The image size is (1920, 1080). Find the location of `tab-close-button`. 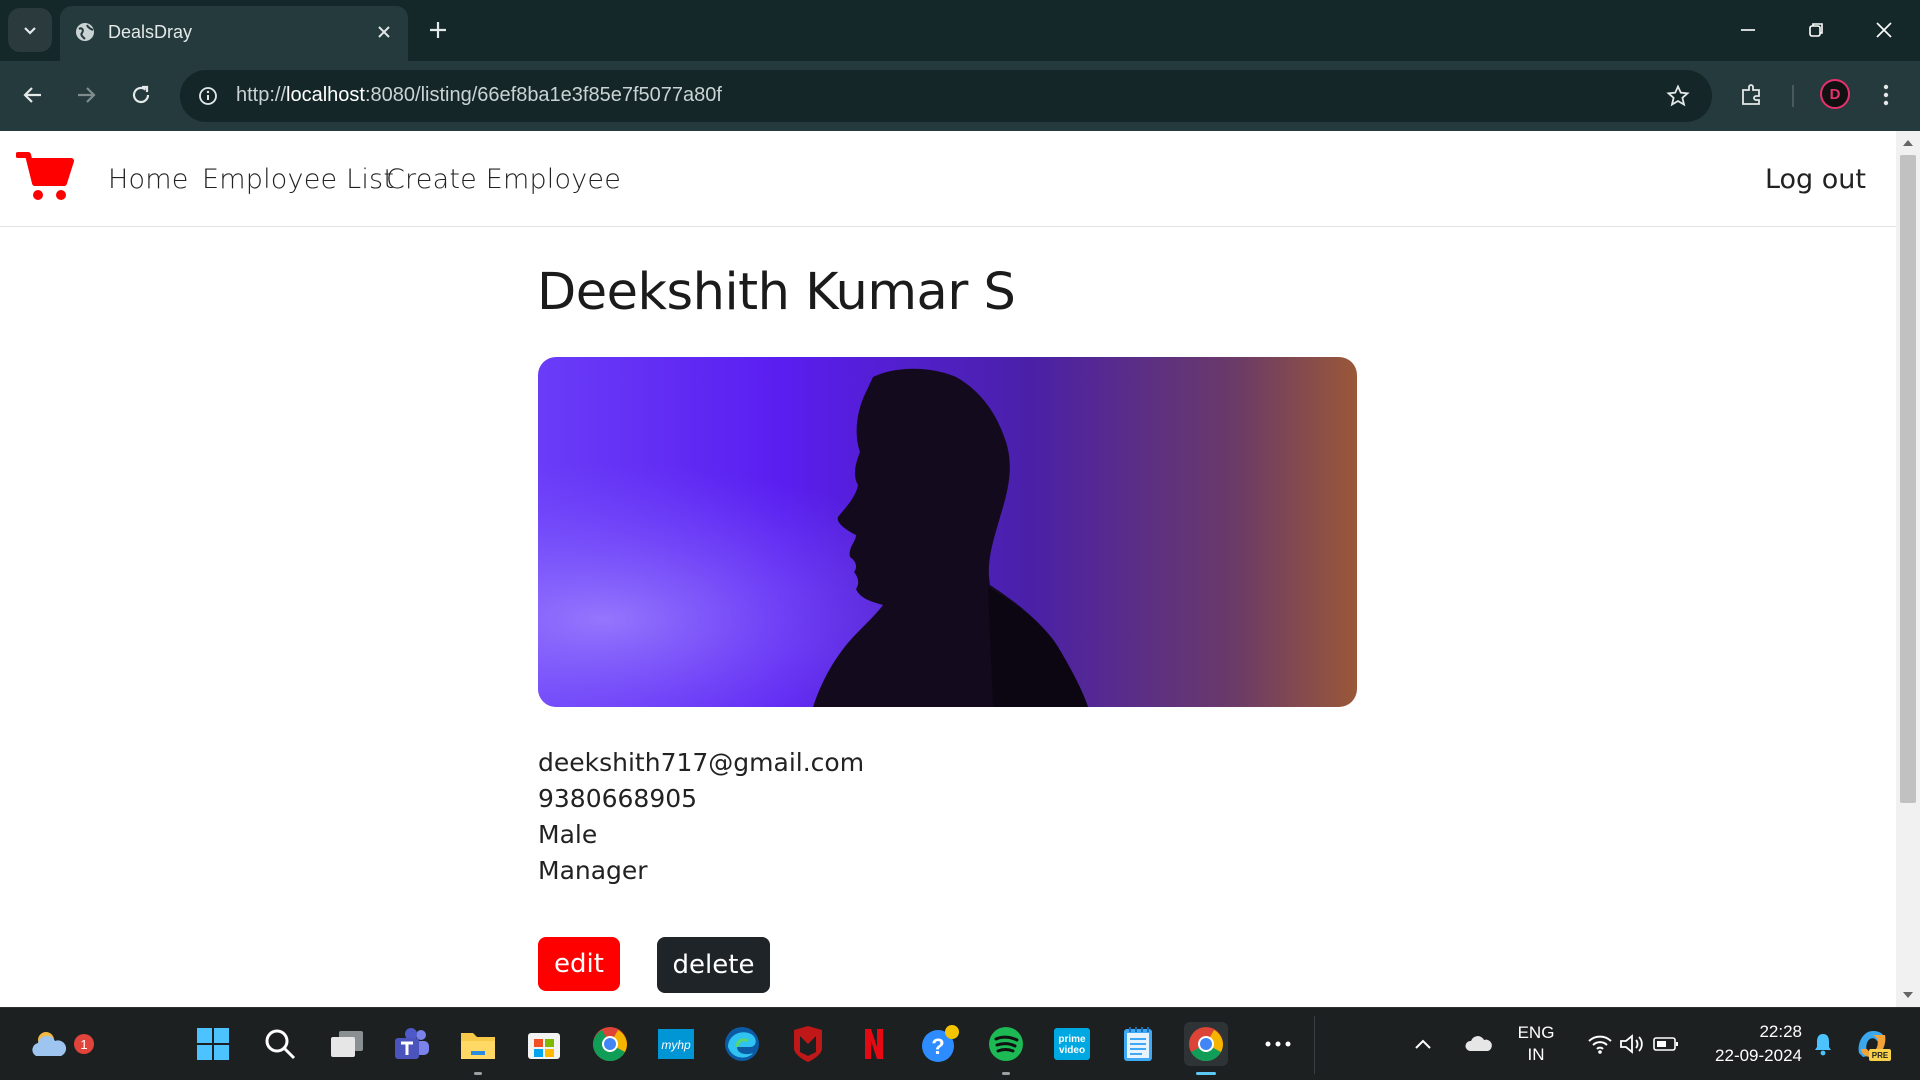

tab-close-button is located at coordinates (384, 32).